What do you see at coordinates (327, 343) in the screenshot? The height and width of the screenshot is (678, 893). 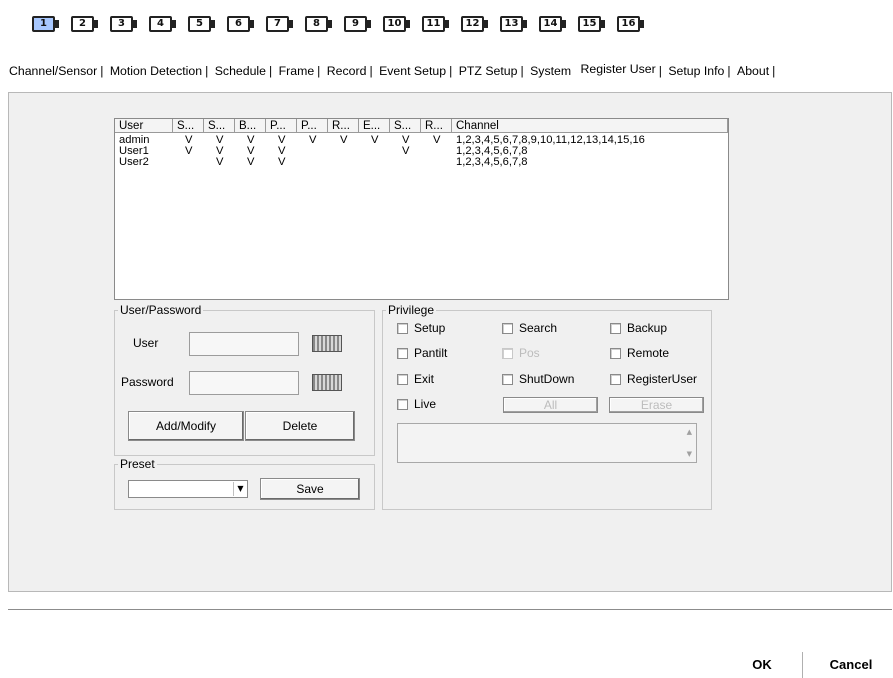 I see `keyboard-icon-user` at bounding box center [327, 343].